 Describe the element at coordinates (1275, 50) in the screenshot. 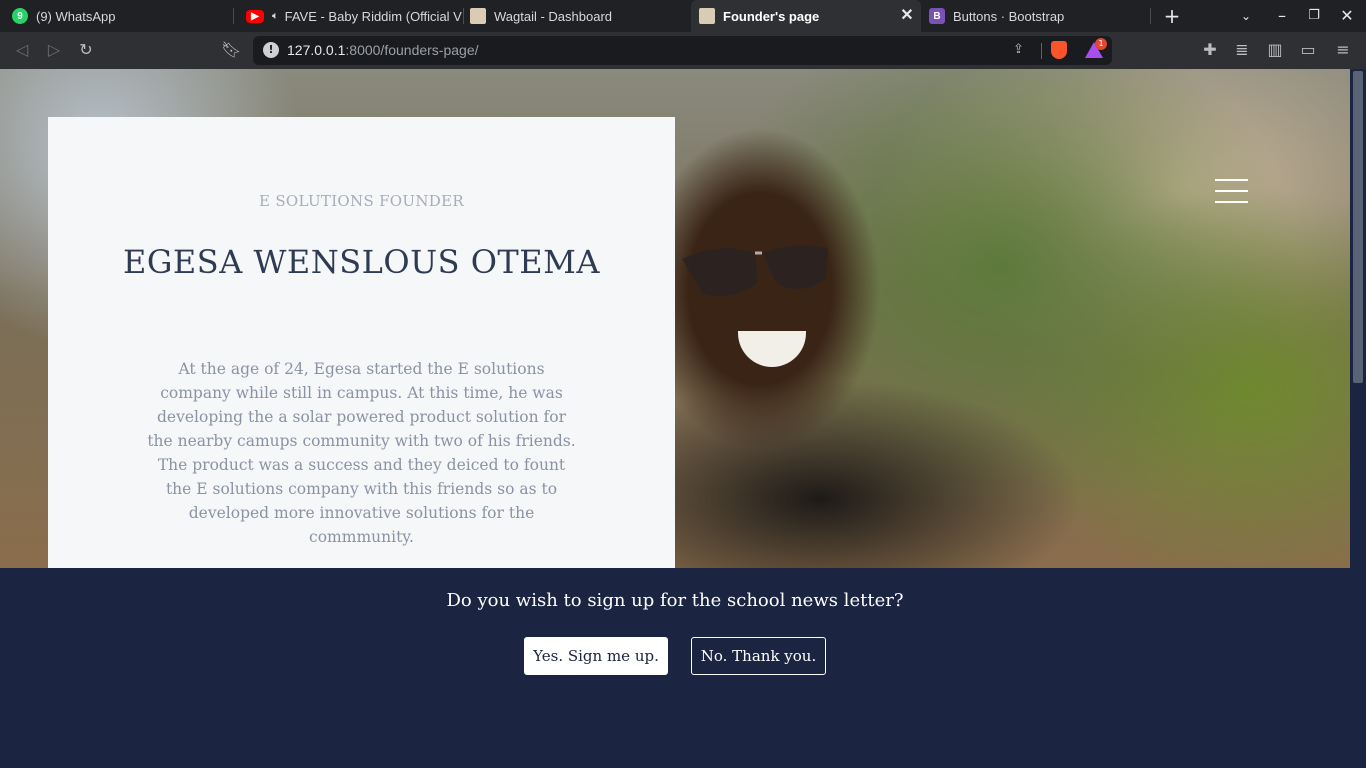

I see `sidebar-icon: ▥` at that location.